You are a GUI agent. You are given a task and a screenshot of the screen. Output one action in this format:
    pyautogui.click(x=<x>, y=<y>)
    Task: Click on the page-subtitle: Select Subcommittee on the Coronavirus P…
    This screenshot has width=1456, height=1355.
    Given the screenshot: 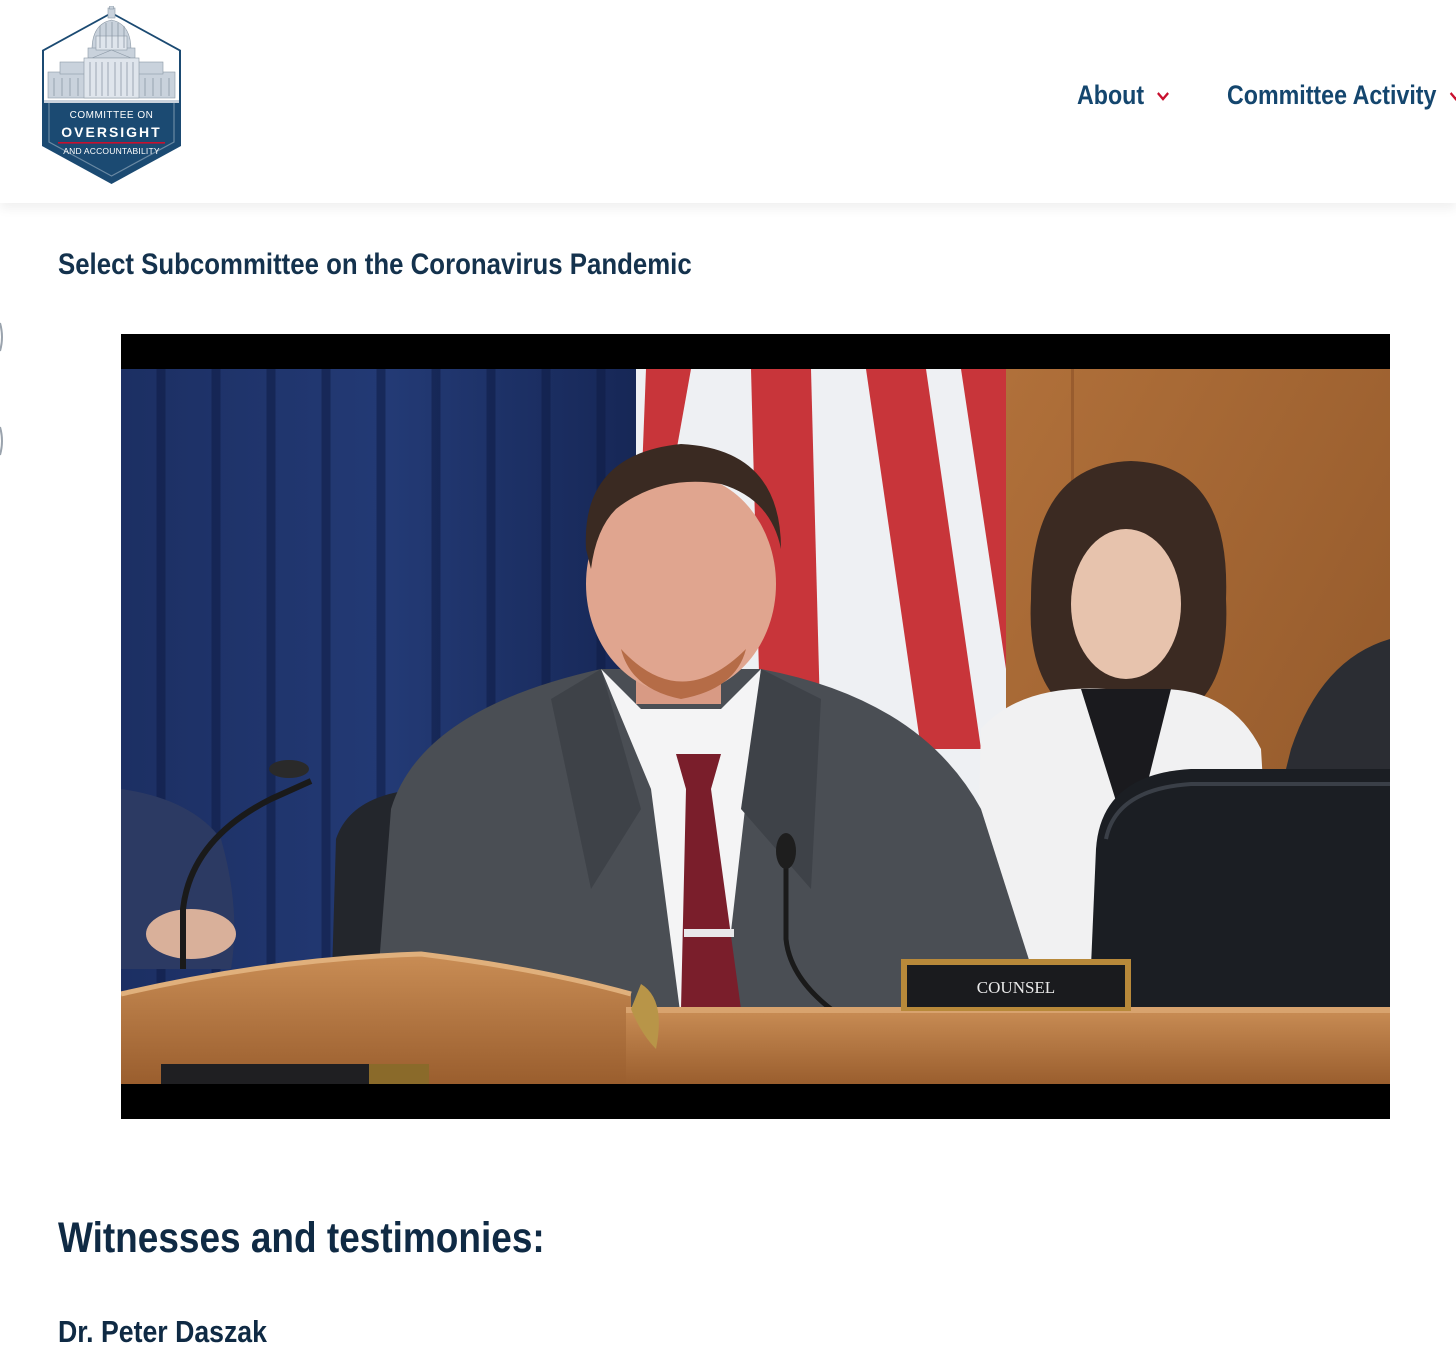 What is the action you would take?
    pyautogui.click(x=375, y=264)
    